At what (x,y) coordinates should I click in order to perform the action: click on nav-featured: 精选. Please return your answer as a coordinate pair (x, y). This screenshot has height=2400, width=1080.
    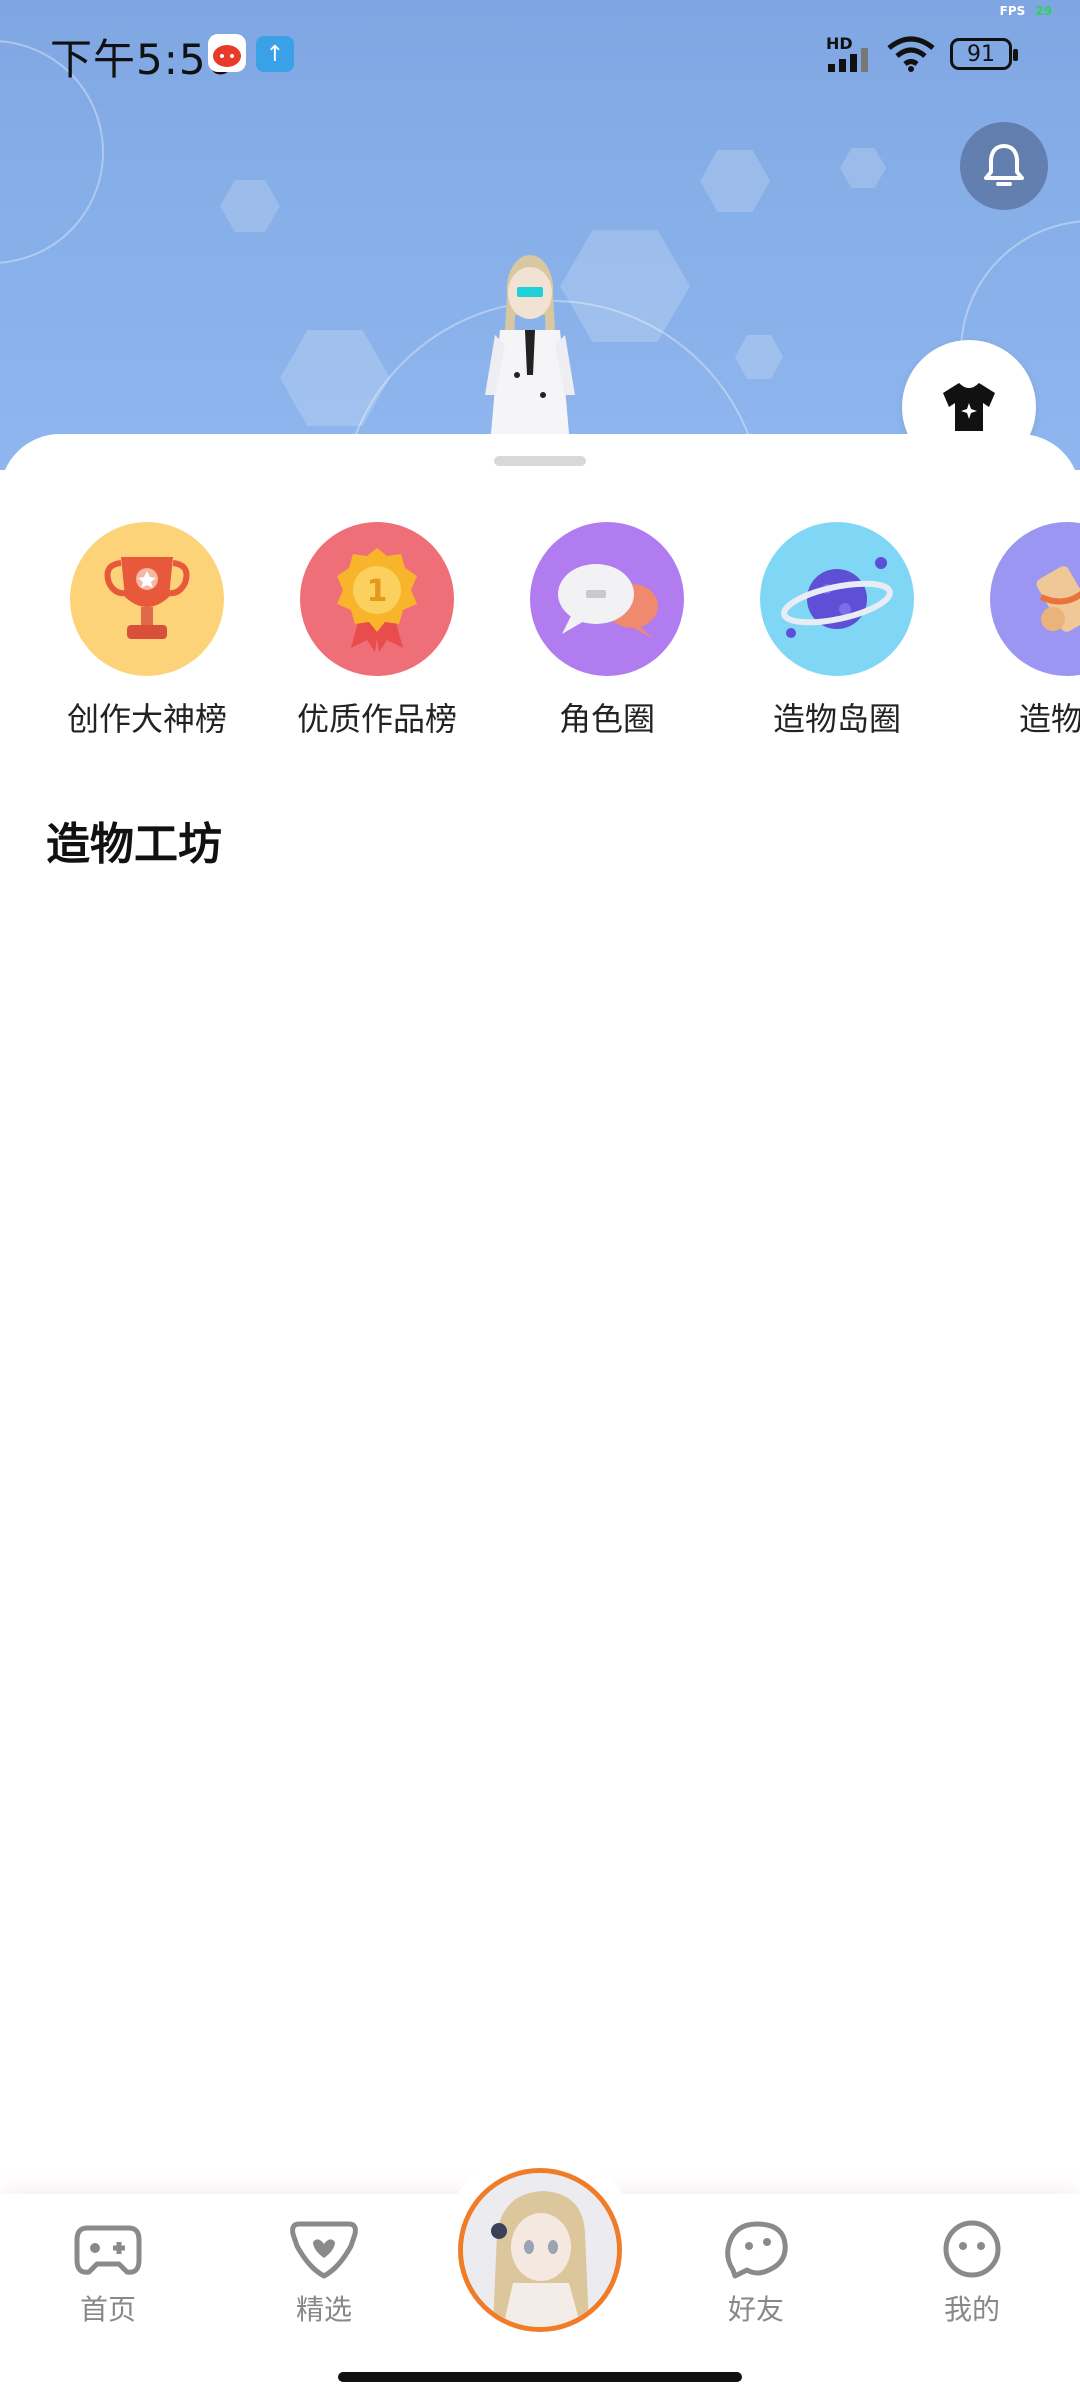
    Looking at the image, I should click on (324, 2273).